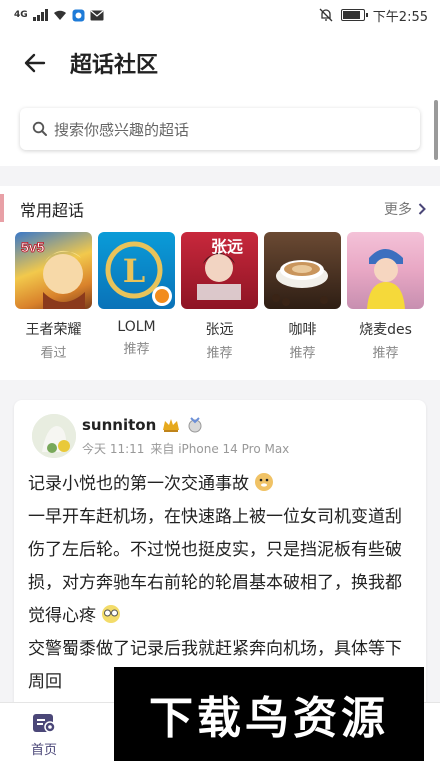 Image resolution: width=440 pixels, height=770 pixels. What do you see at coordinates (400, 17) in the screenshot?
I see `status-time: 下午2:55` at bounding box center [400, 17].